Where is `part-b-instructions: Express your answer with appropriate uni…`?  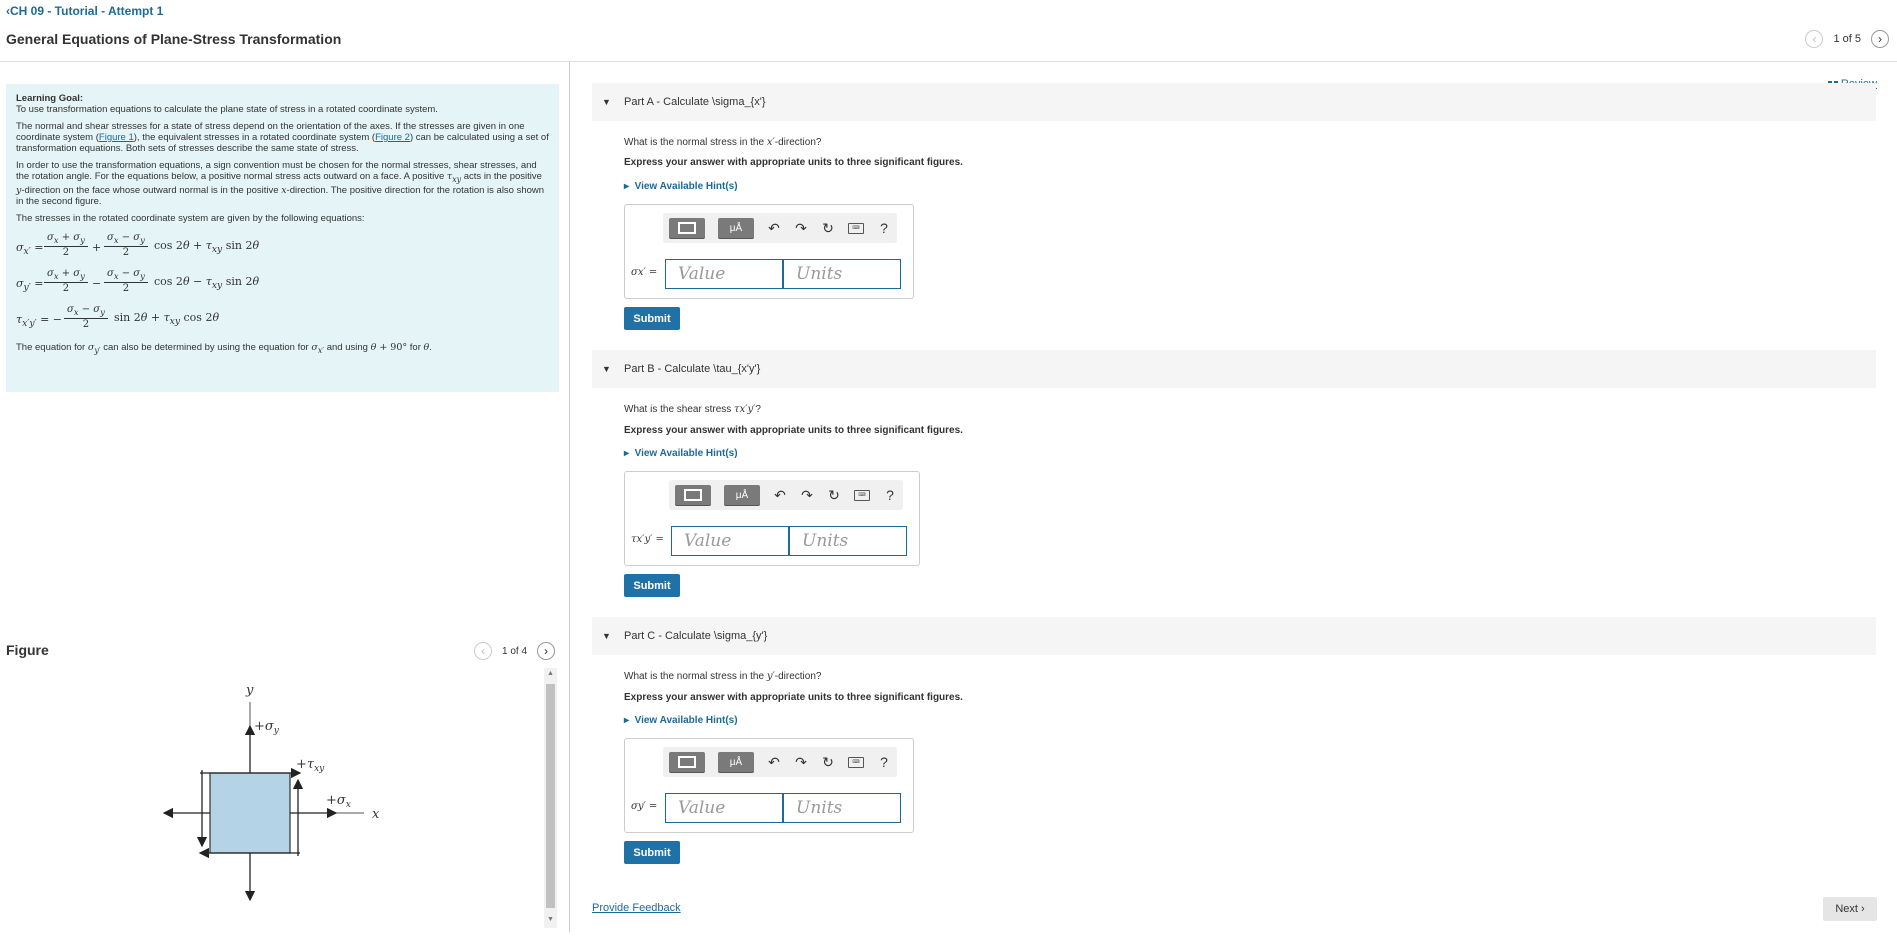
part-b-instructions: Express your answer with appropriate uni… is located at coordinates (793, 430).